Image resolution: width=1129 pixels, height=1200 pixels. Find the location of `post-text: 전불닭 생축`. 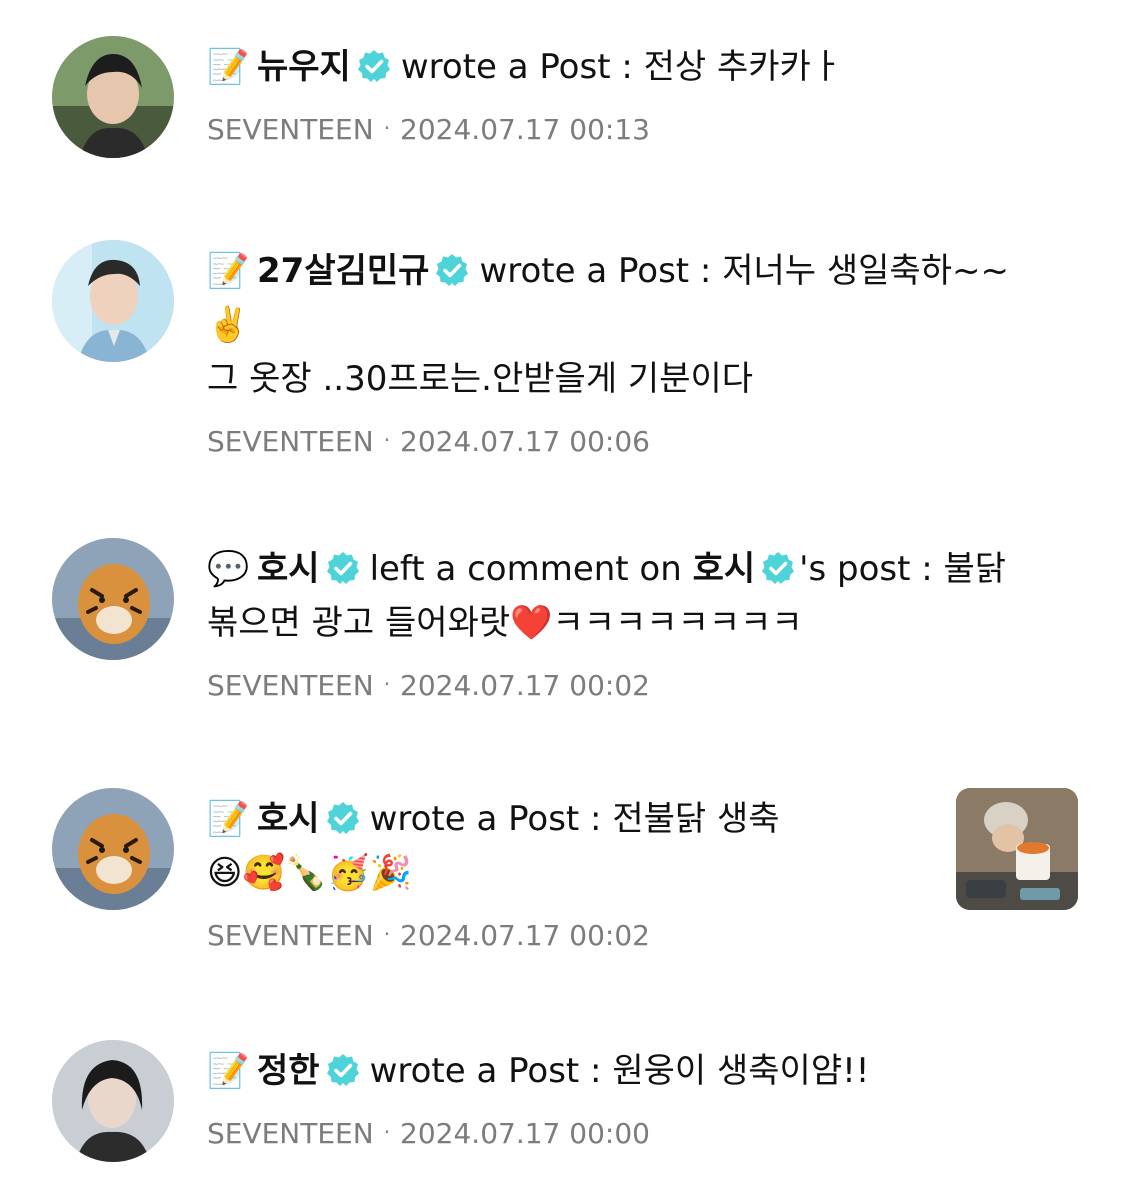

post-text: 전불닭 생축 is located at coordinates (696, 819).